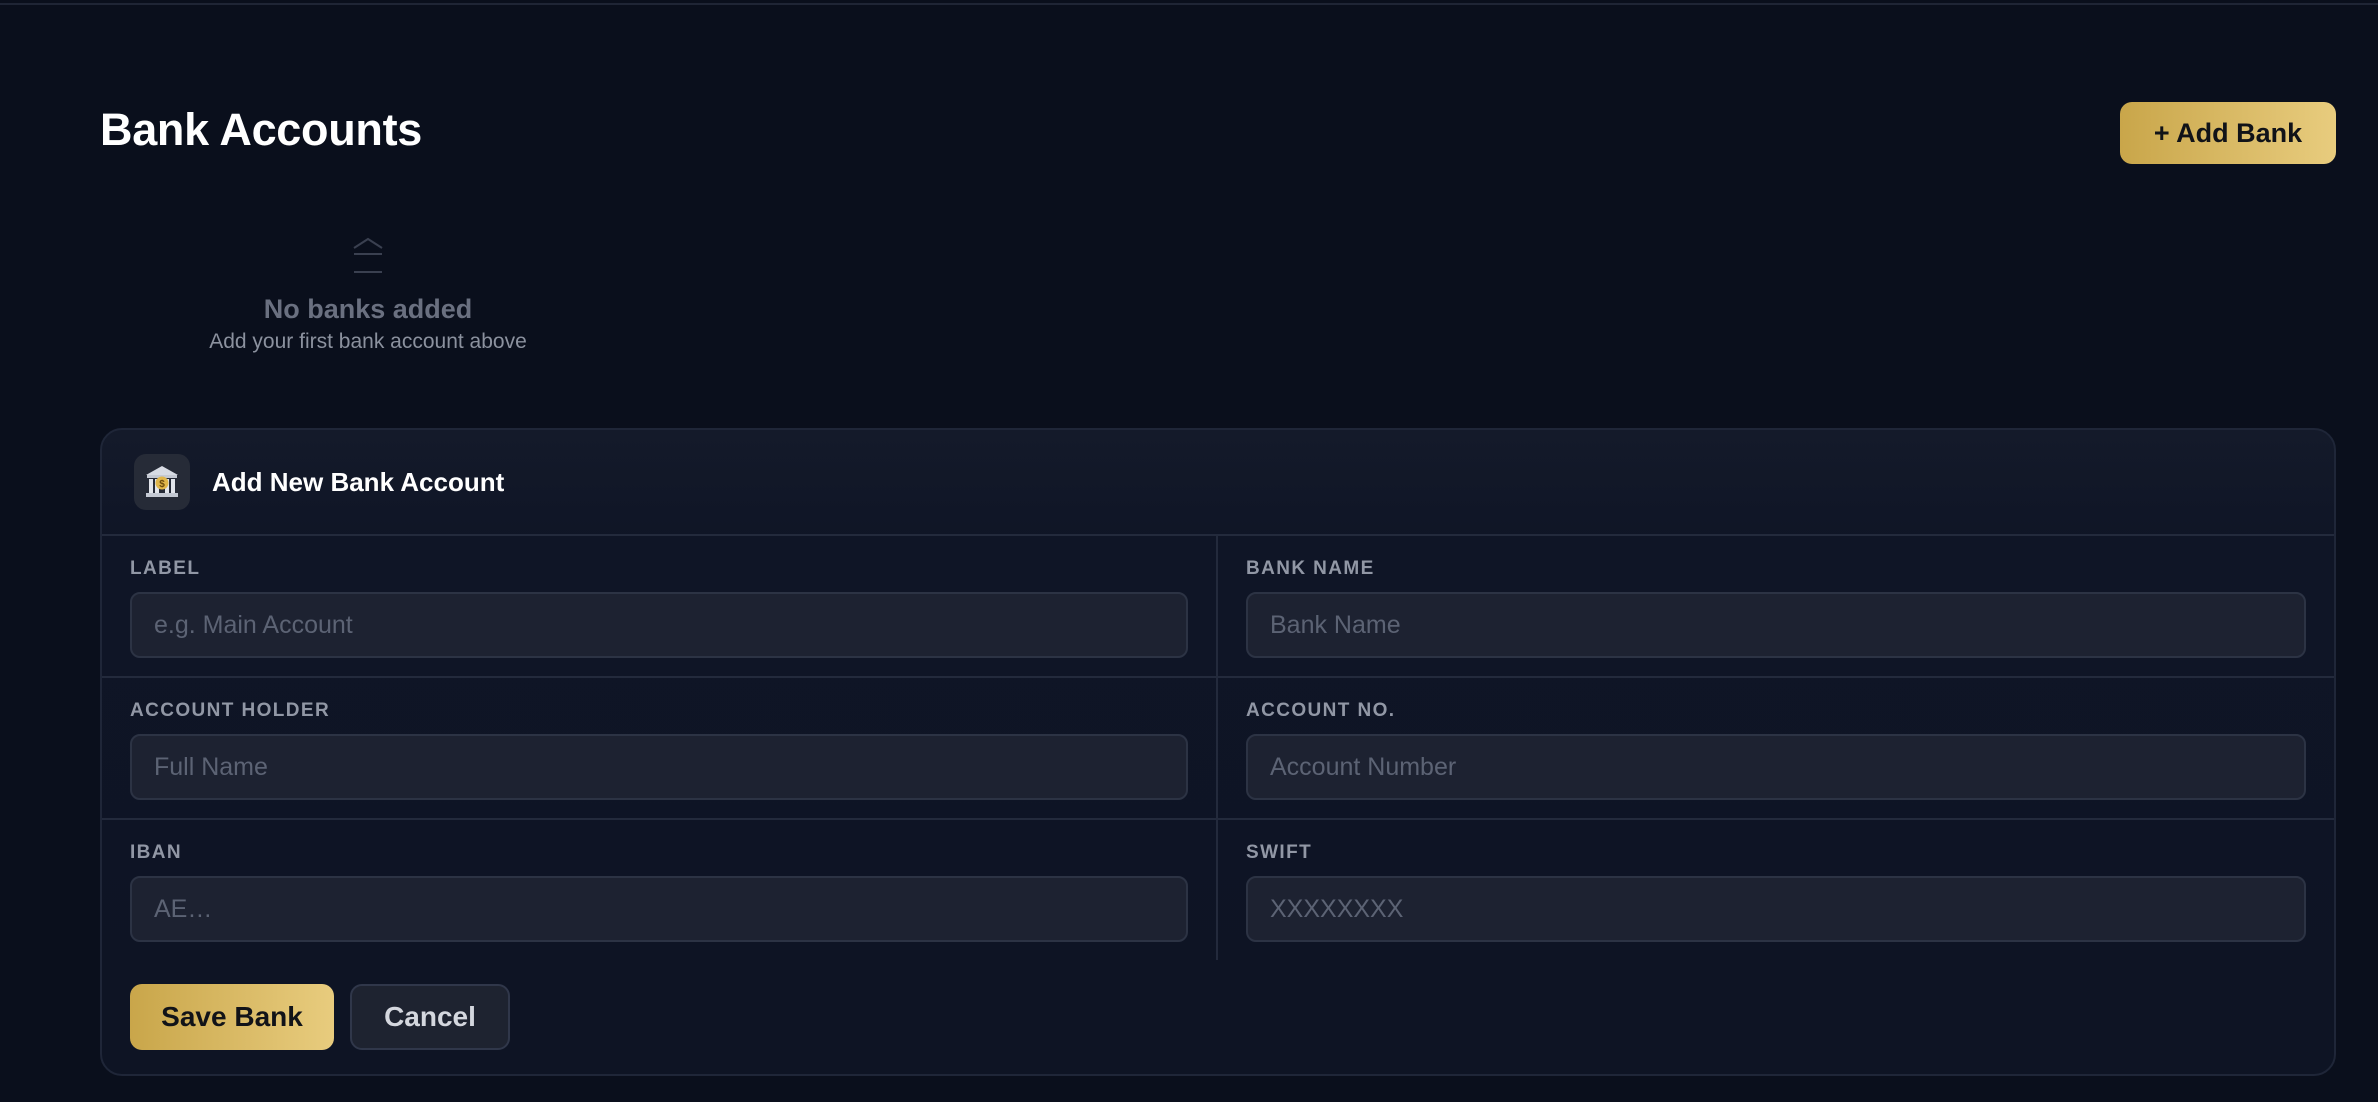 The height and width of the screenshot is (1102, 2378). Describe the element at coordinates (2228, 133) in the screenshot. I see `add-bank-button: + Add Bank` at that location.